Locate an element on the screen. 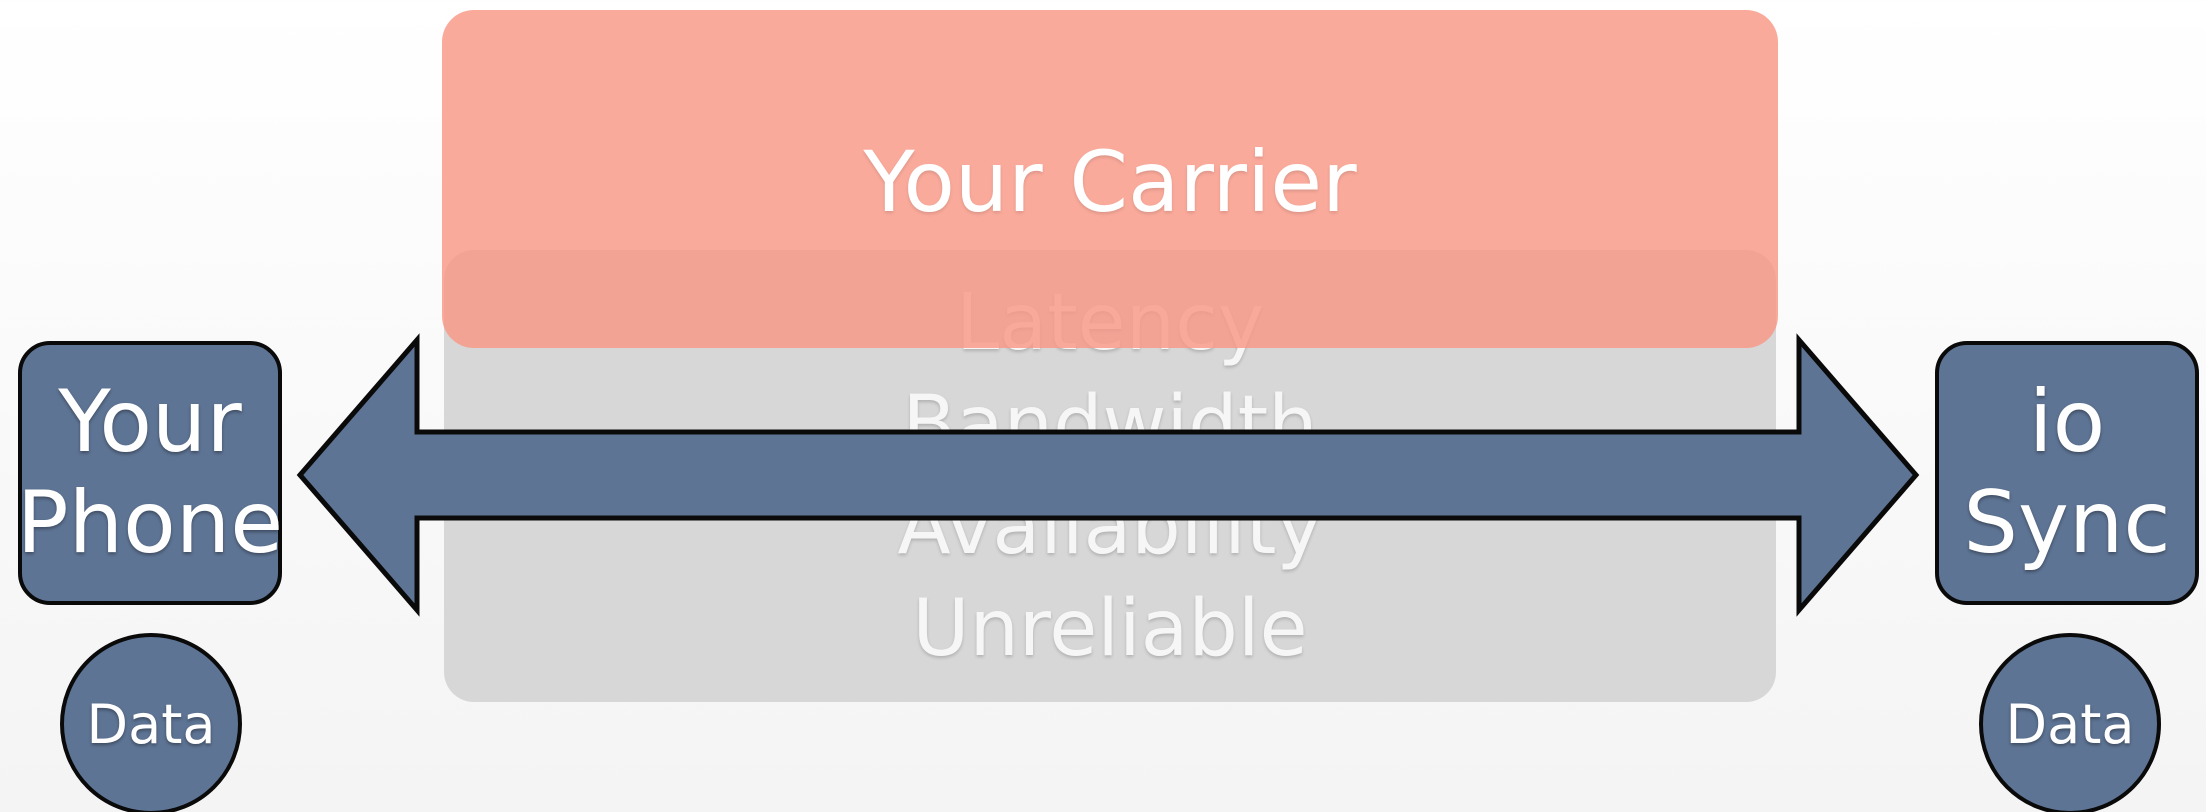 Image resolution: width=2206 pixels, height=812 pixels. your-phone-node: Your Phone is located at coordinates (150, 473).